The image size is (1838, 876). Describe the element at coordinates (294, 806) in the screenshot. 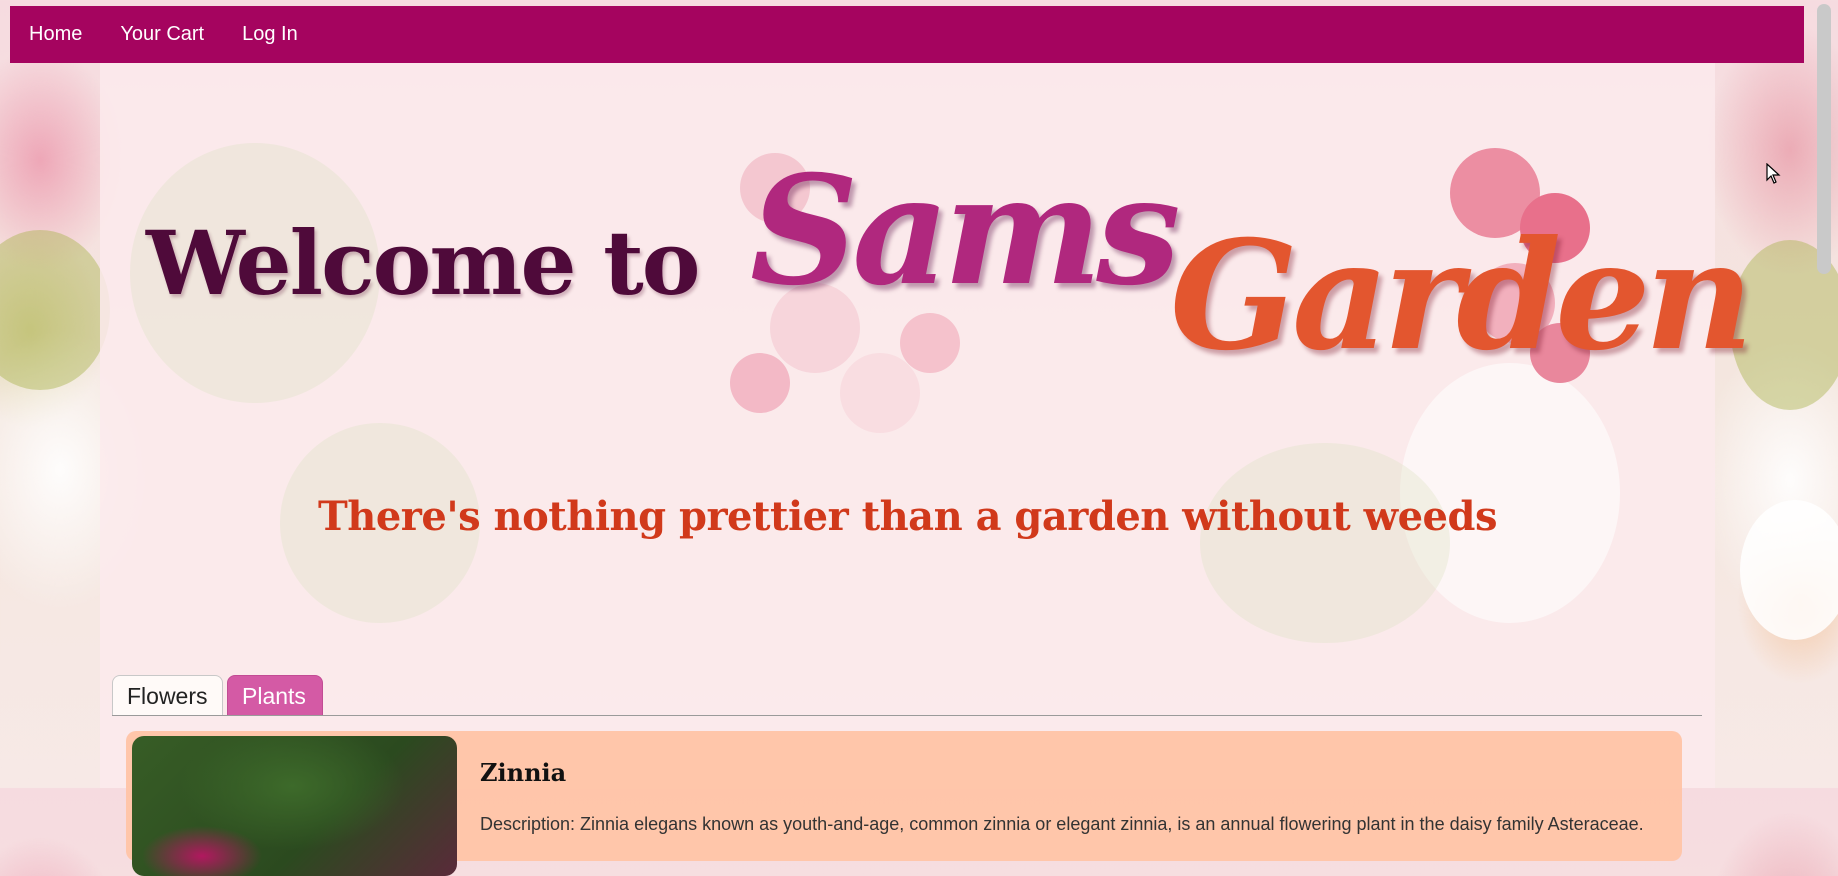

I see `zinnia-photo-image` at that location.